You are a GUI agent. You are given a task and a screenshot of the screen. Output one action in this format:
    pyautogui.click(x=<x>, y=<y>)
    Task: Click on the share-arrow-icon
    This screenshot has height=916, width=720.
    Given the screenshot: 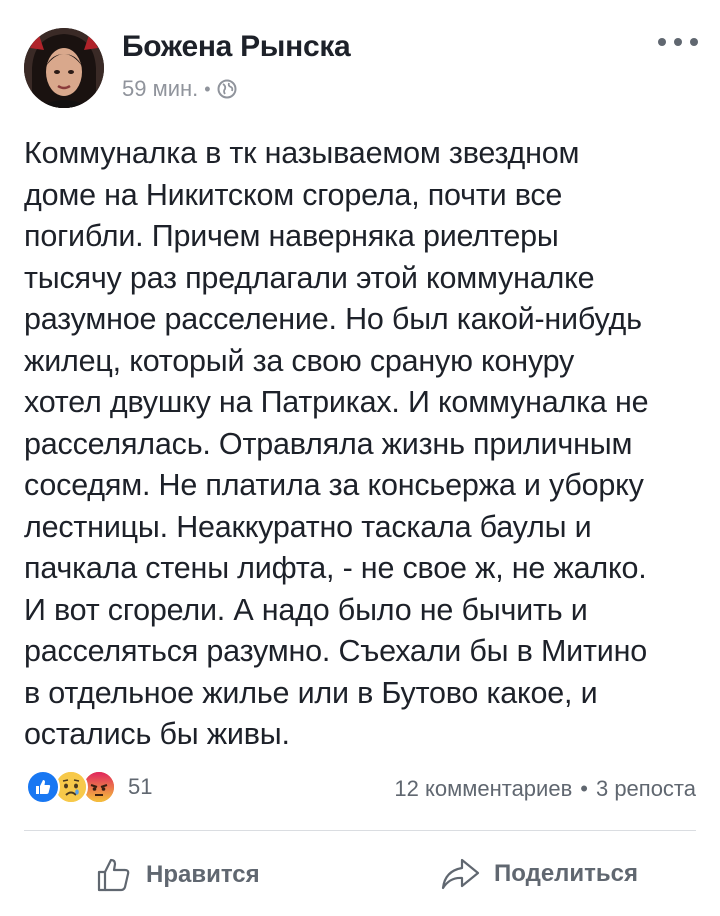 What is the action you would take?
    pyautogui.click(x=460, y=874)
    